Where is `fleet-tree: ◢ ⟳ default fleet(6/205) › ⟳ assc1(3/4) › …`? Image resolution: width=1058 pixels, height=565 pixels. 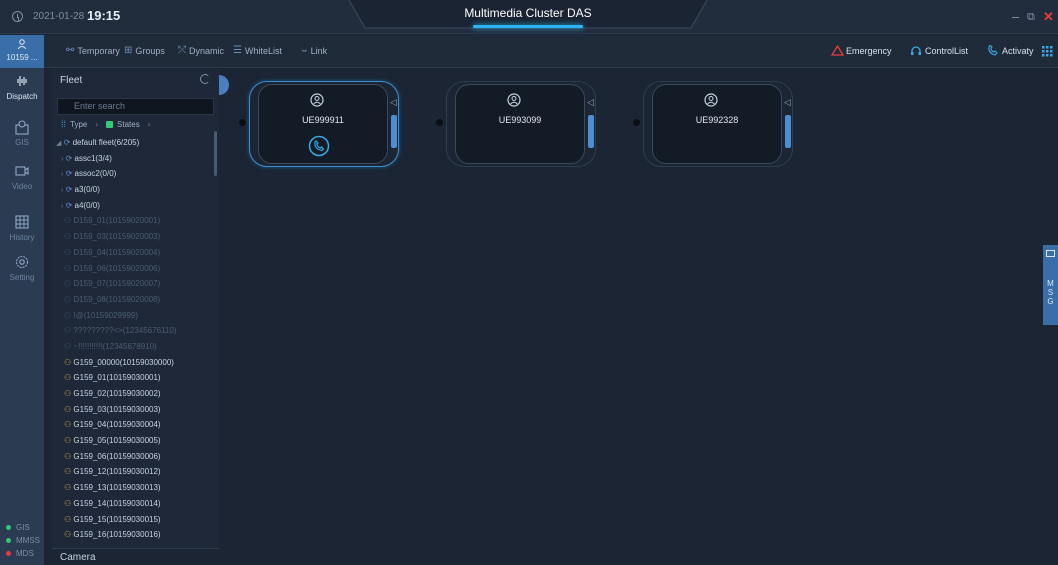
fleet-tree: ◢ ⟳ default fleet(6/205) › ⟳ assc1(3/4) › … is located at coordinates (136, 337).